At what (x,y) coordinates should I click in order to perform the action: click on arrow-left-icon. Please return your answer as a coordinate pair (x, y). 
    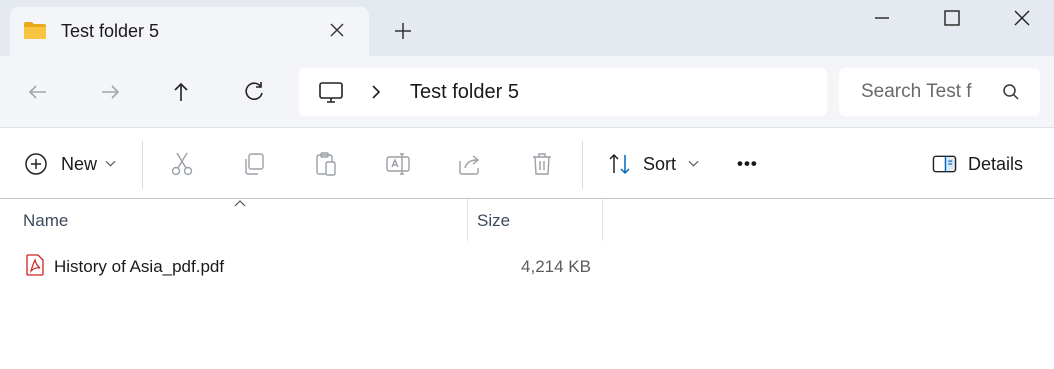
    Looking at the image, I should click on (38, 92).